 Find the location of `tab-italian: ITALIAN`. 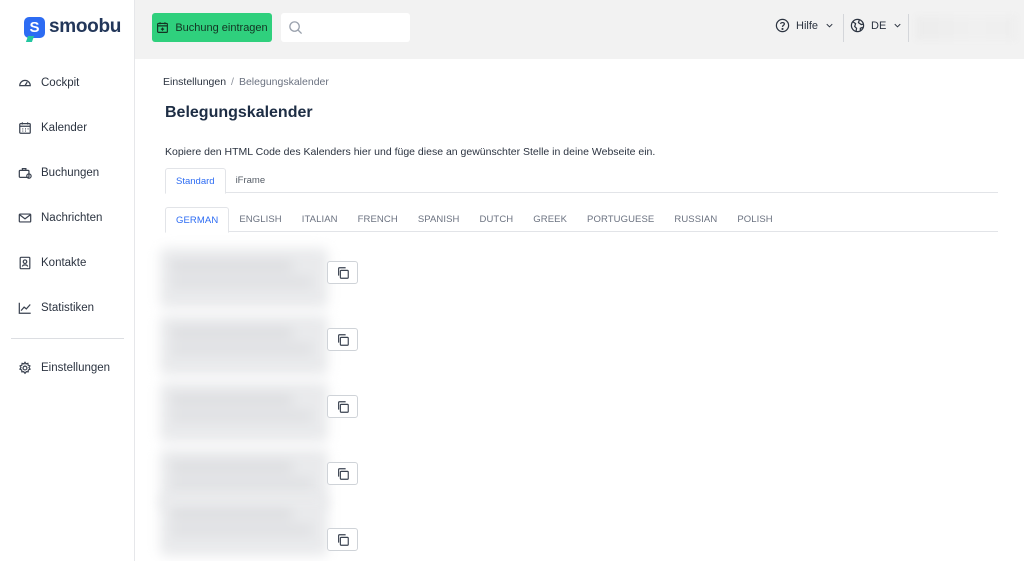

tab-italian: ITALIAN is located at coordinates (320, 219).